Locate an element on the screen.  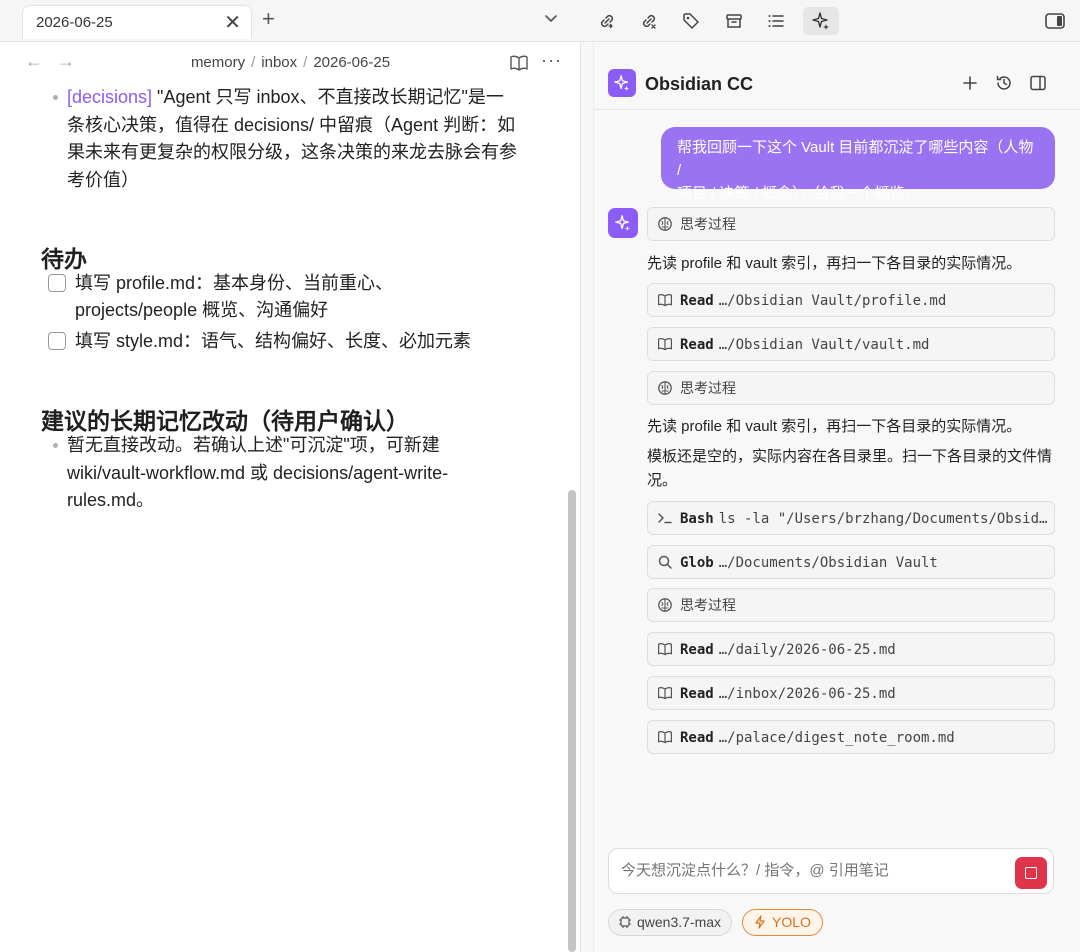
tool-call-card: Read …/palace/digest_note_room.md is located at coordinates (851, 737).